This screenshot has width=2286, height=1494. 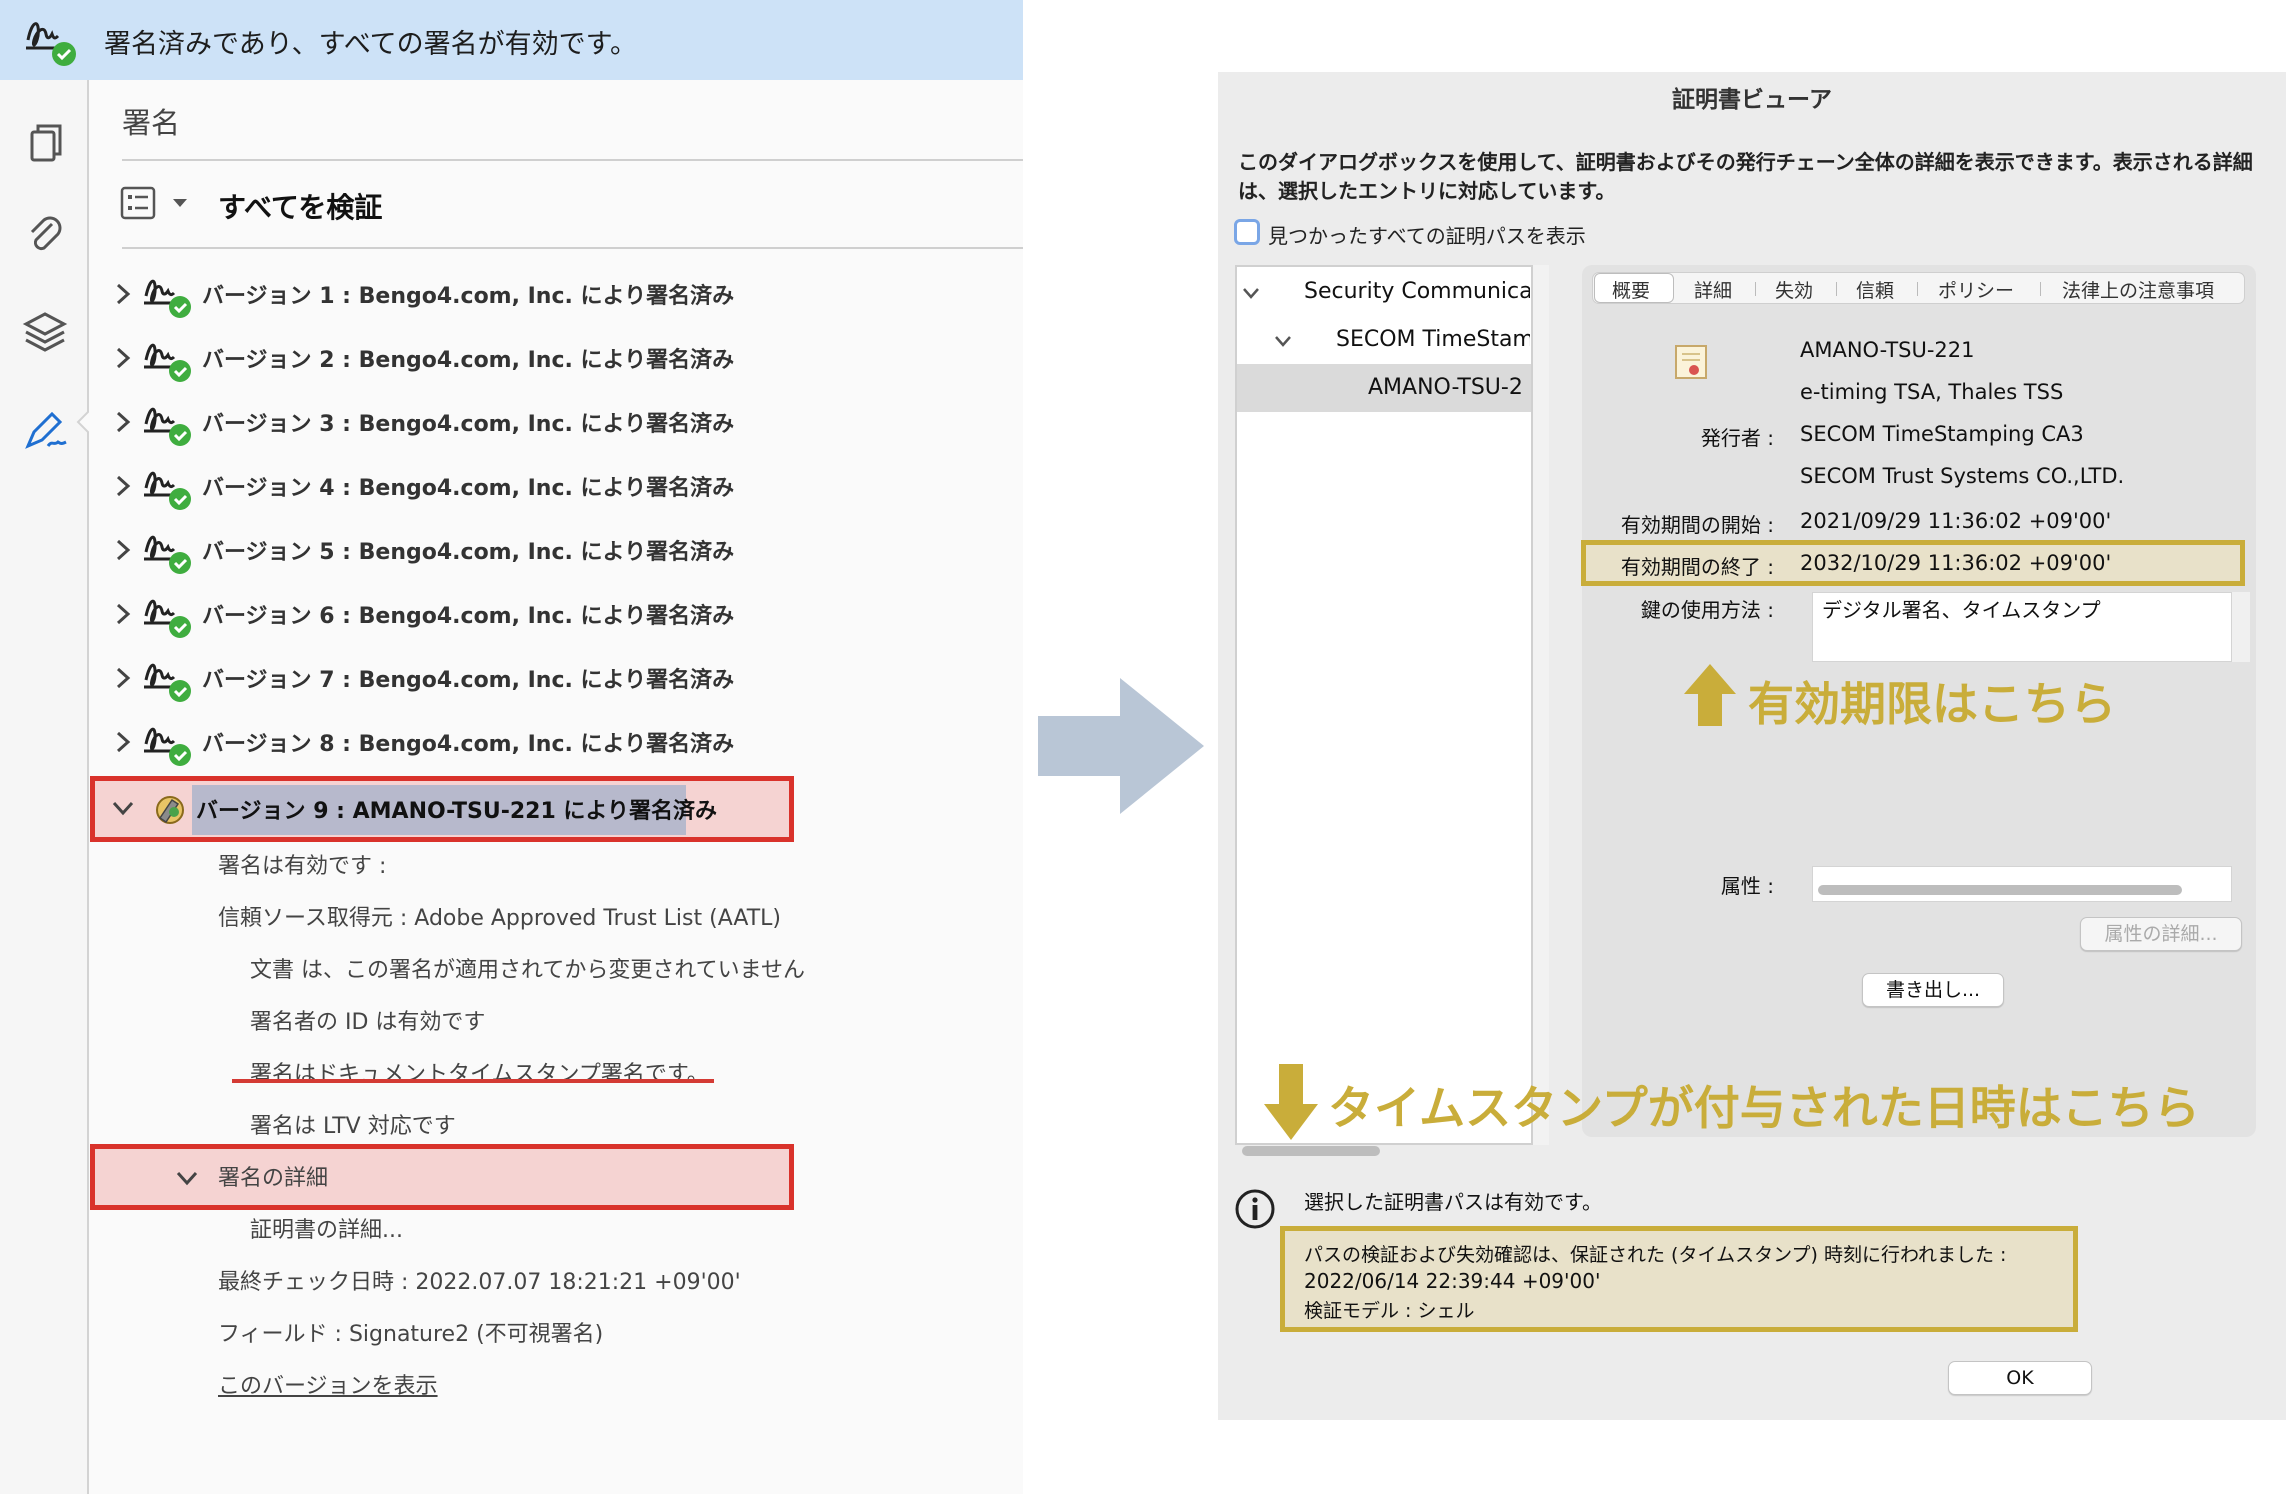 What do you see at coordinates (468, 294) in the screenshot?
I see `version-label: バージョン 1 : Bengo4.com, Inc. により署名済み` at bounding box center [468, 294].